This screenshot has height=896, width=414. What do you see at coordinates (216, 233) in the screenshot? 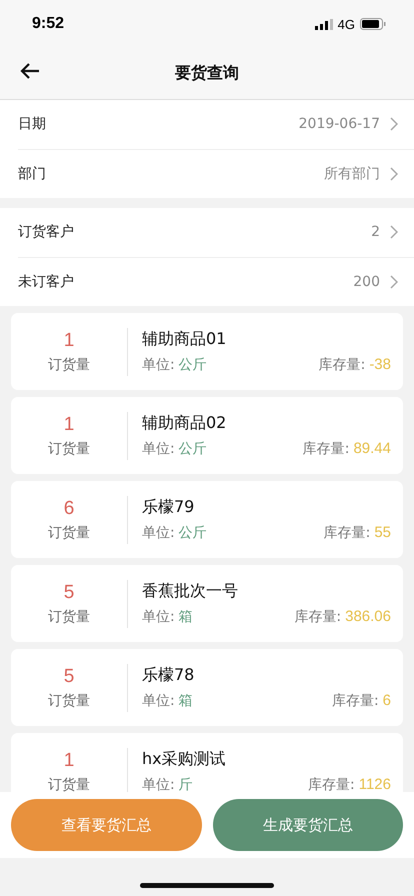
I see `customer-row: 订货客户 2` at bounding box center [216, 233].